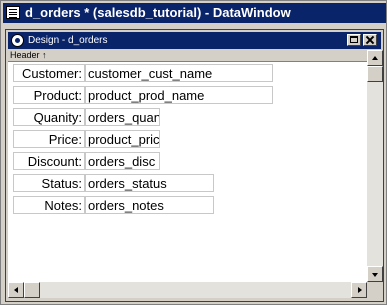  What do you see at coordinates (122, 139) in the screenshot?
I see `price-column: product_pric` at bounding box center [122, 139].